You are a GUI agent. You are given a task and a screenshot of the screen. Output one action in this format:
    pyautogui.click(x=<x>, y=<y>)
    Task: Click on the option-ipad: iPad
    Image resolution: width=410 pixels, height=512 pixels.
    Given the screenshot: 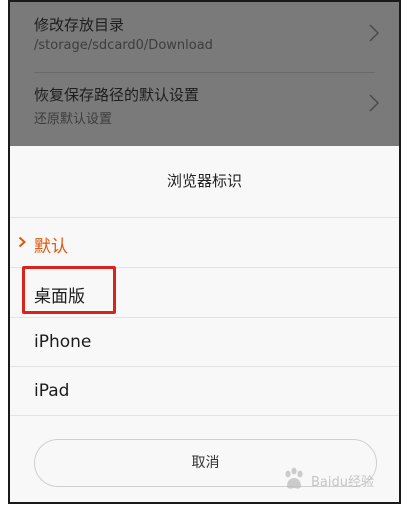 What is the action you would take?
    pyautogui.click(x=204, y=391)
    